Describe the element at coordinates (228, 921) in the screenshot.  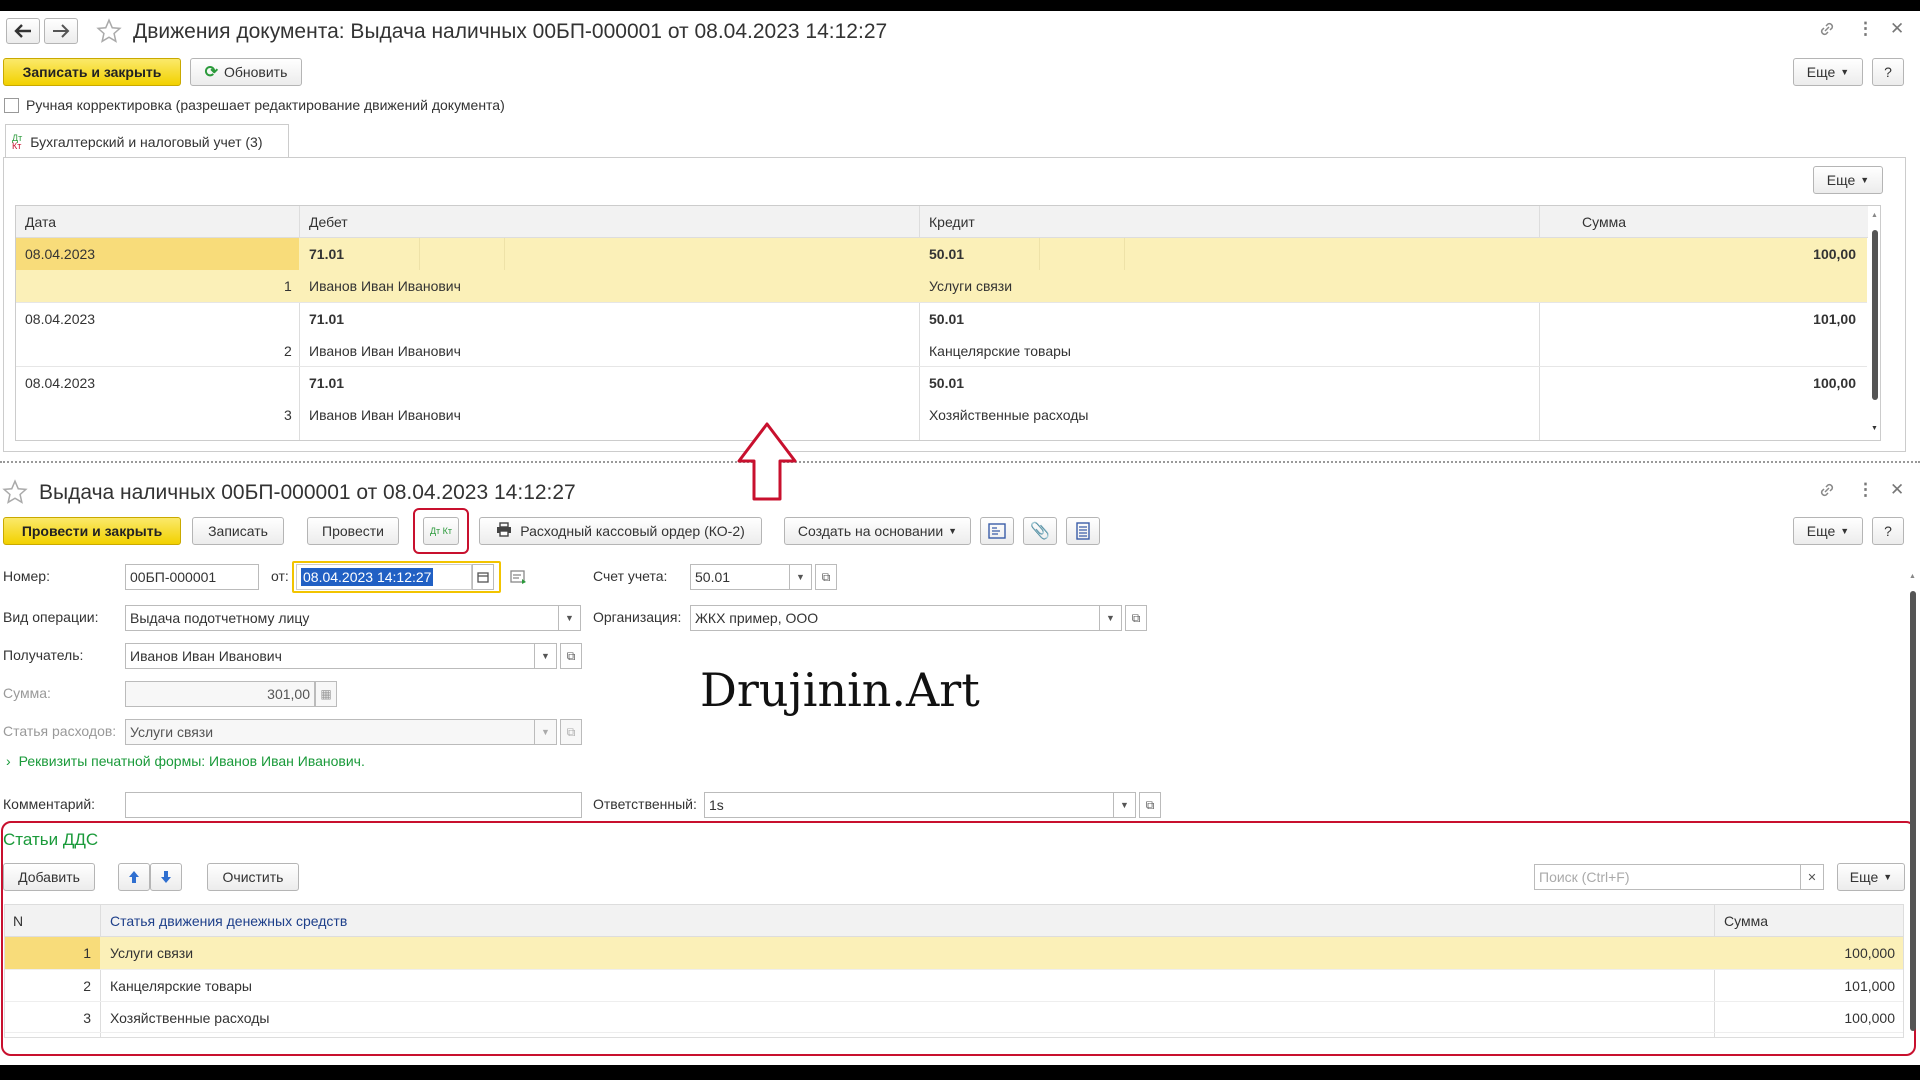
I see `col-cash-flow-item: Статья движения денежных средств` at that location.